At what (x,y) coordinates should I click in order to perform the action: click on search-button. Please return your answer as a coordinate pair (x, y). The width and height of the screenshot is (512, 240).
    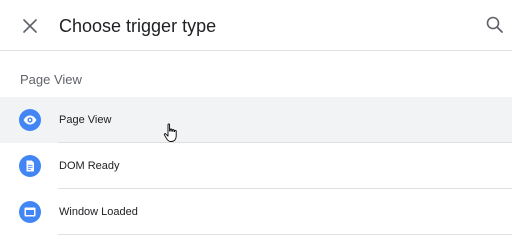
    Looking at the image, I should click on (495, 25).